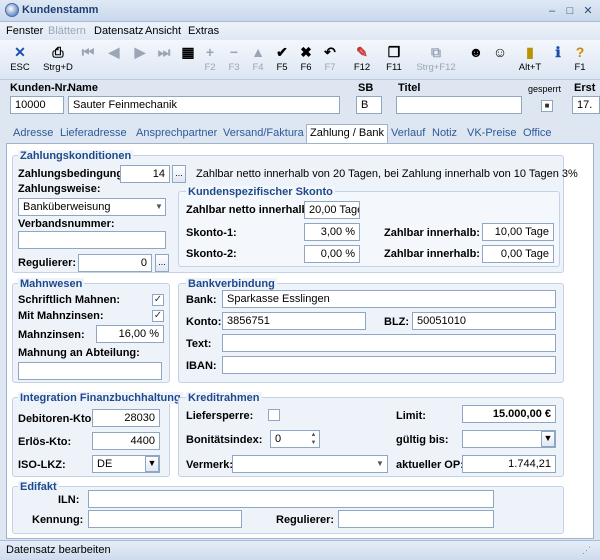 The width and height of the screenshot is (600, 560). What do you see at coordinates (552, 11) in the screenshot?
I see `minimize-icon: –` at bounding box center [552, 11].